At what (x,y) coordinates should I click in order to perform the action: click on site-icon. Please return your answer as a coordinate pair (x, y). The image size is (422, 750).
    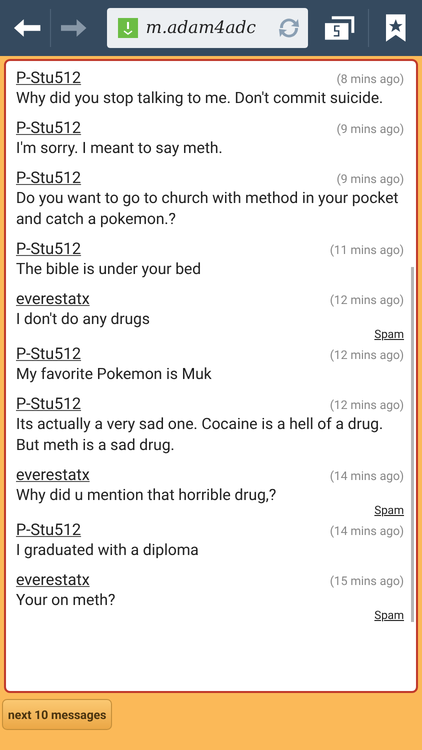
    Looking at the image, I should click on (128, 28).